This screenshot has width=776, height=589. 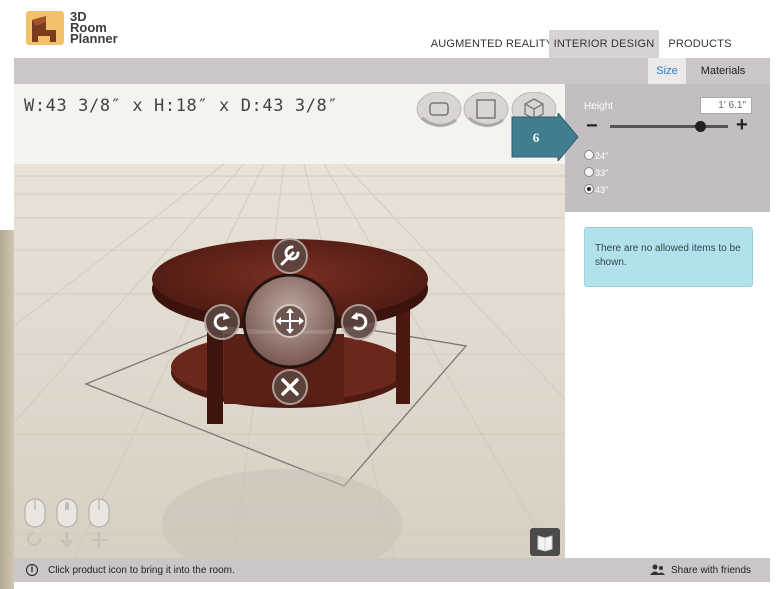 What do you see at coordinates (773, 294) in the screenshot?
I see `right-margin` at bounding box center [773, 294].